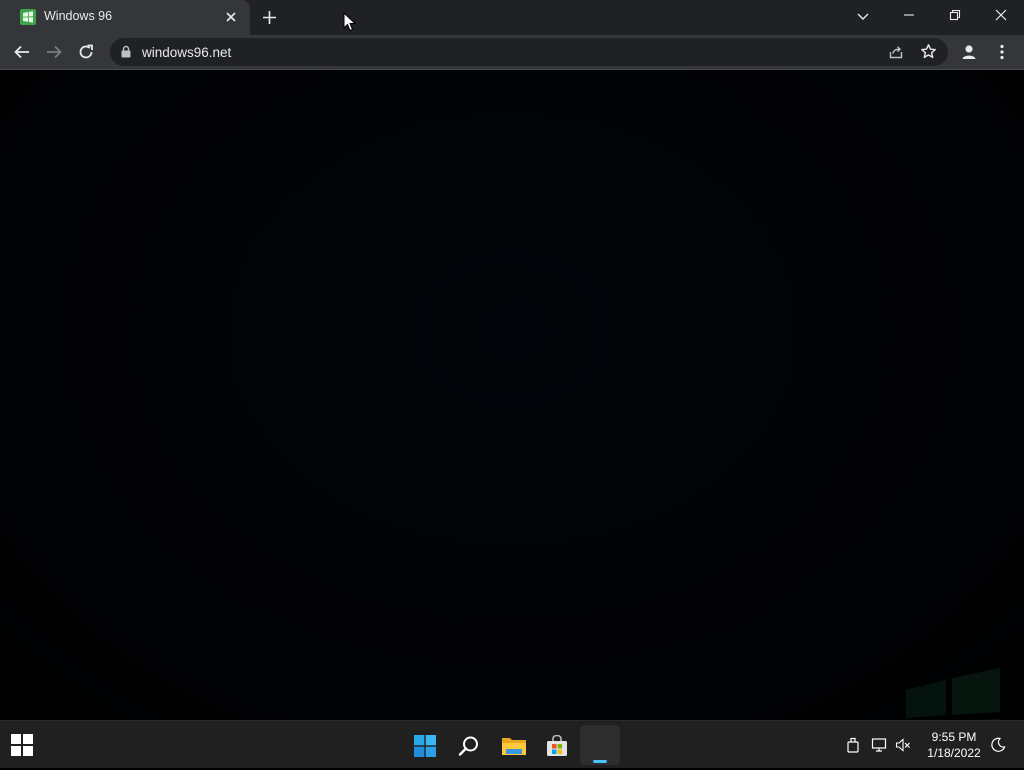 The image size is (1024, 770). What do you see at coordinates (126, 51) in the screenshot?
I see `lock-icon` at bounding box center [126, 51].